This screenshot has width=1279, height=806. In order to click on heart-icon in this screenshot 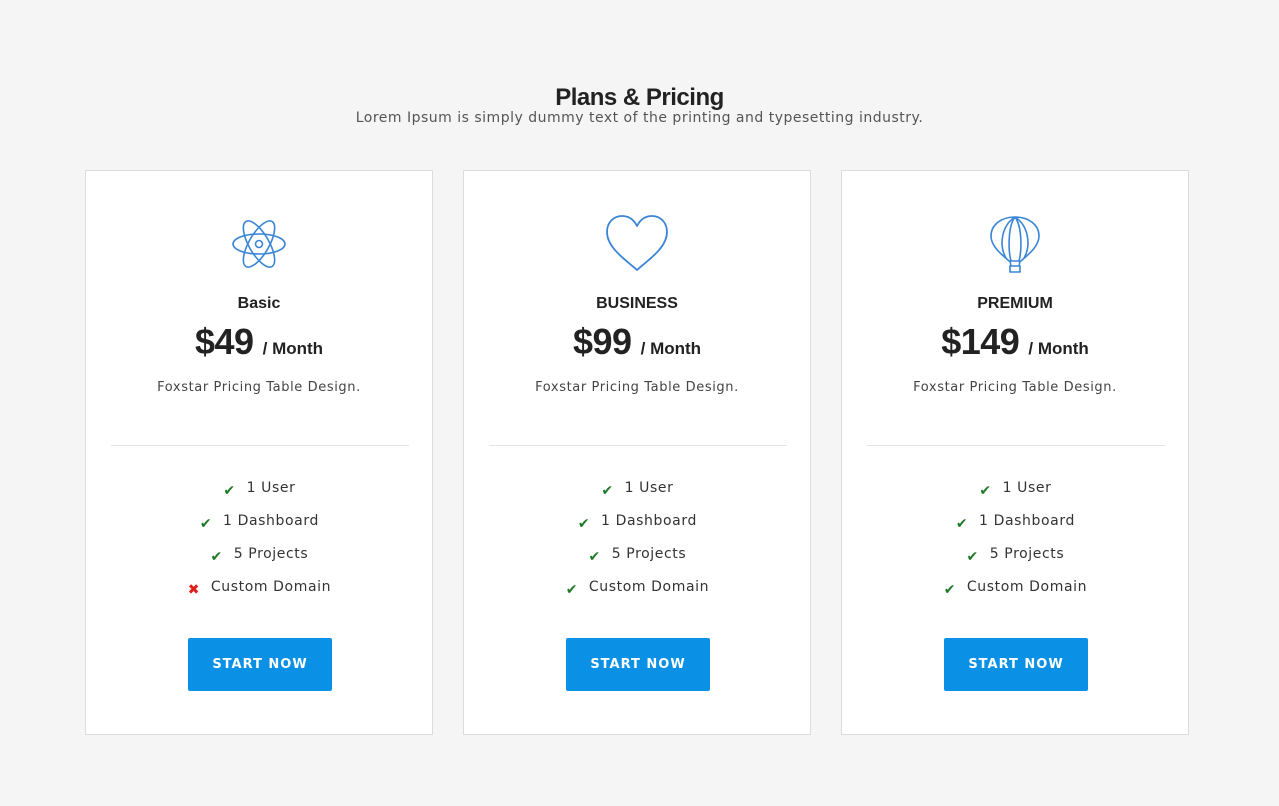, I will do `click(637, 244)`.